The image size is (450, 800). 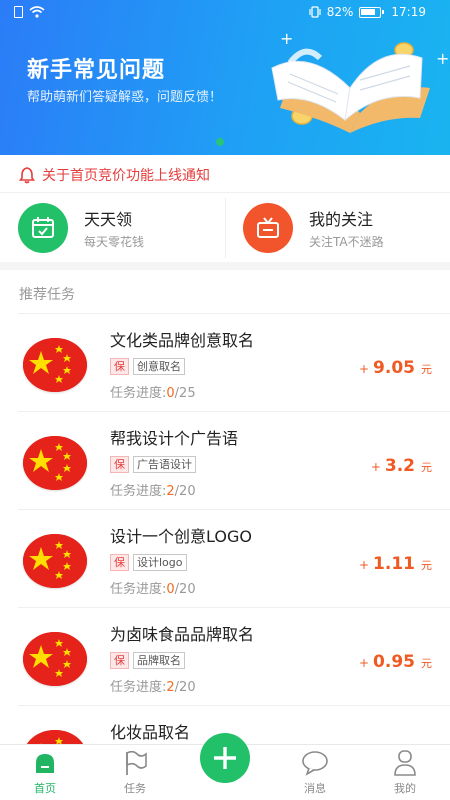 I want to click on task-reward: + 3.2 元, so click(x=401, y=466).